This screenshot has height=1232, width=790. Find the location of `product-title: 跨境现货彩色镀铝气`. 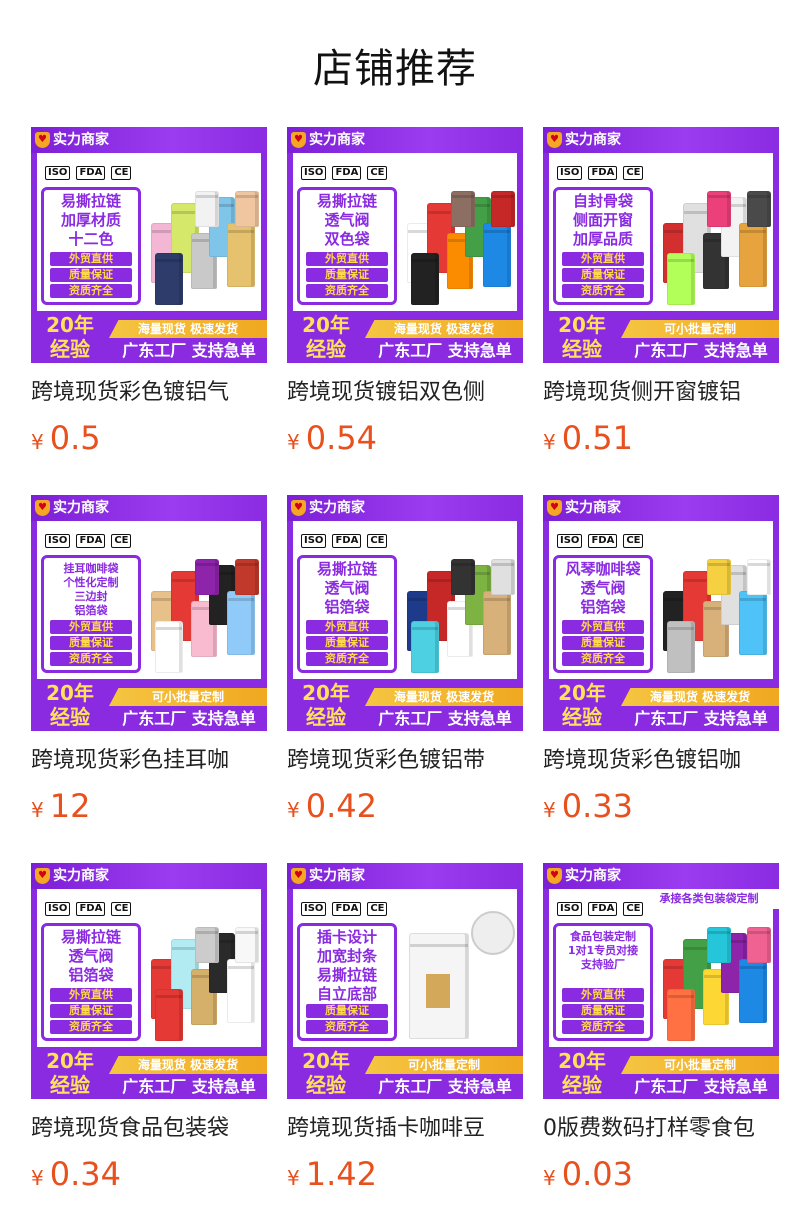

product-title: 跨境现货彩色镀铝气 is located at coordinates (149, 393).